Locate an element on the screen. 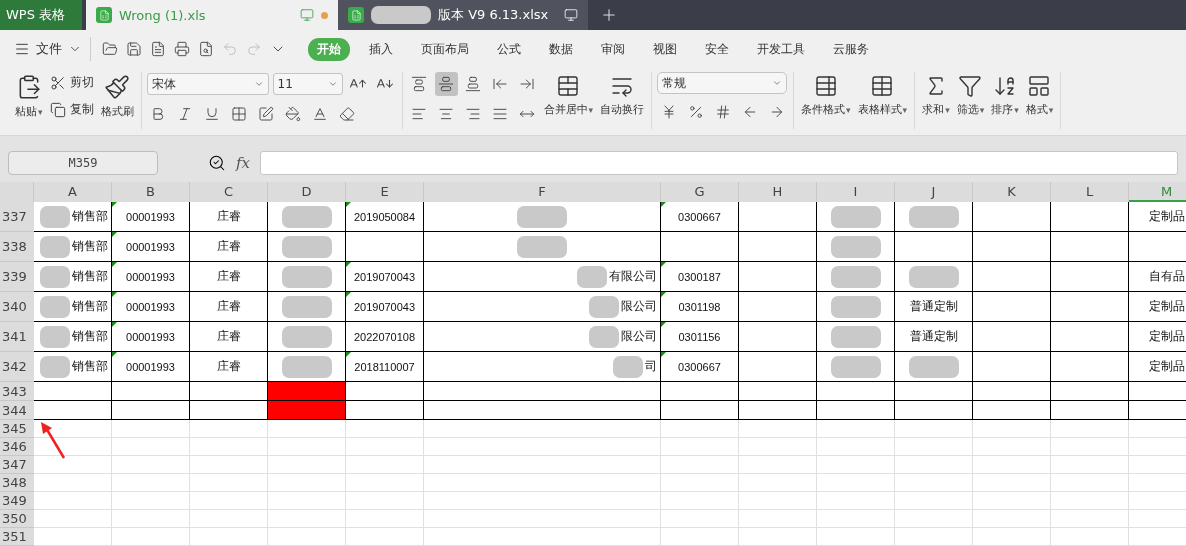  ribbon-tab: 视图 is located at coordinates (665, 49).